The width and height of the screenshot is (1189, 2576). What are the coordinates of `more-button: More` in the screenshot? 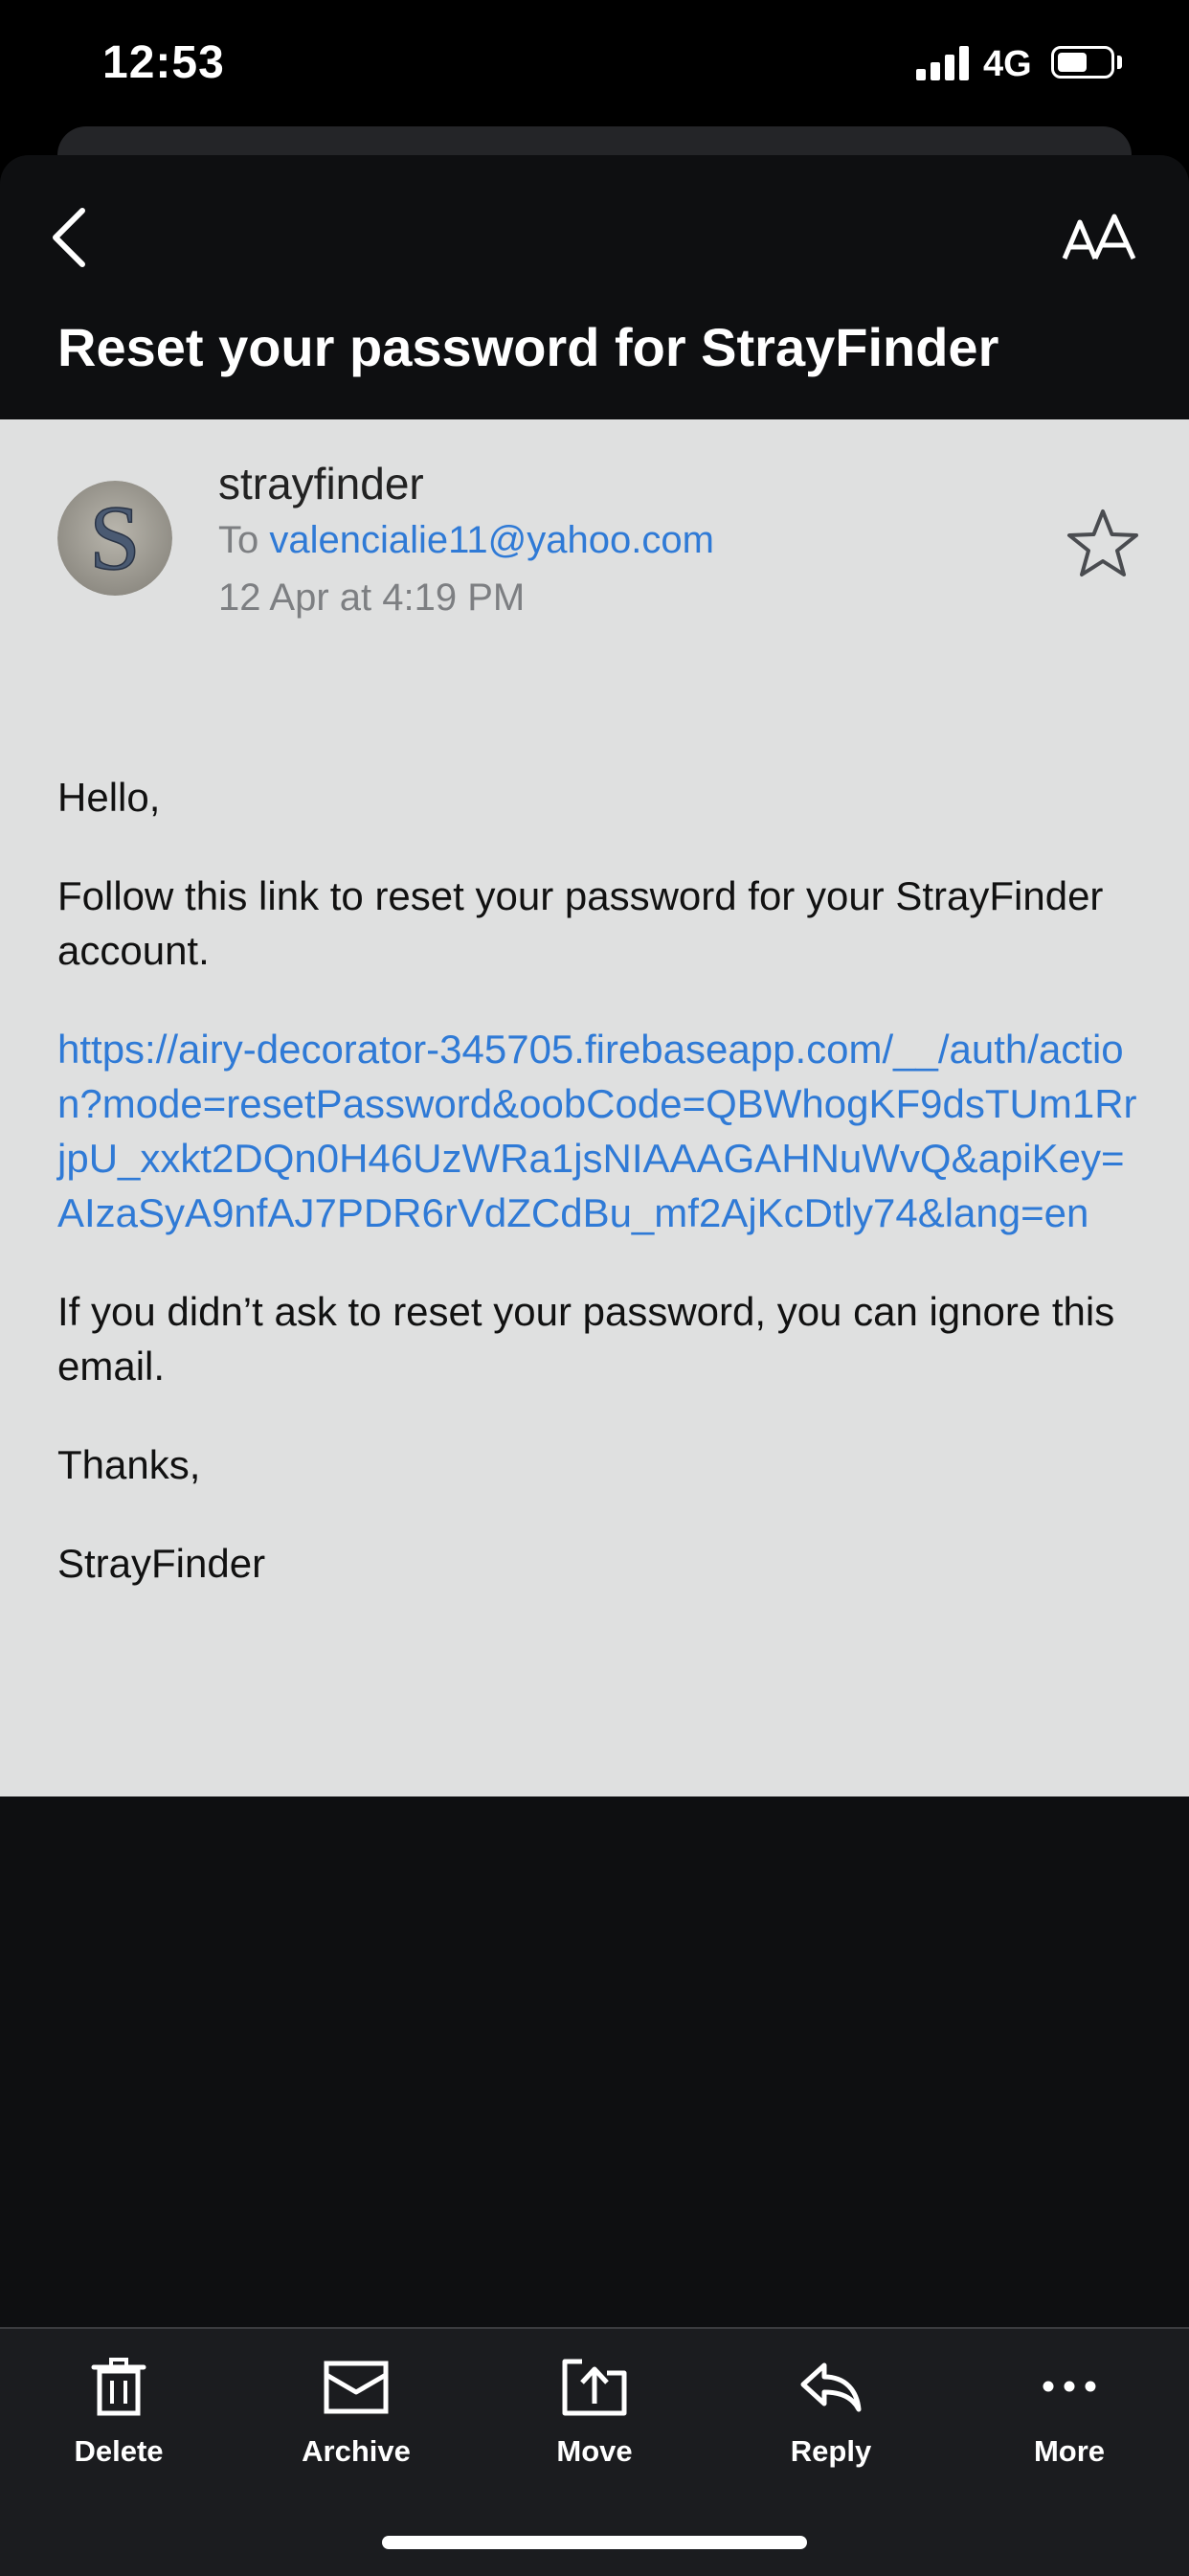 It's located at (1069, 2423).